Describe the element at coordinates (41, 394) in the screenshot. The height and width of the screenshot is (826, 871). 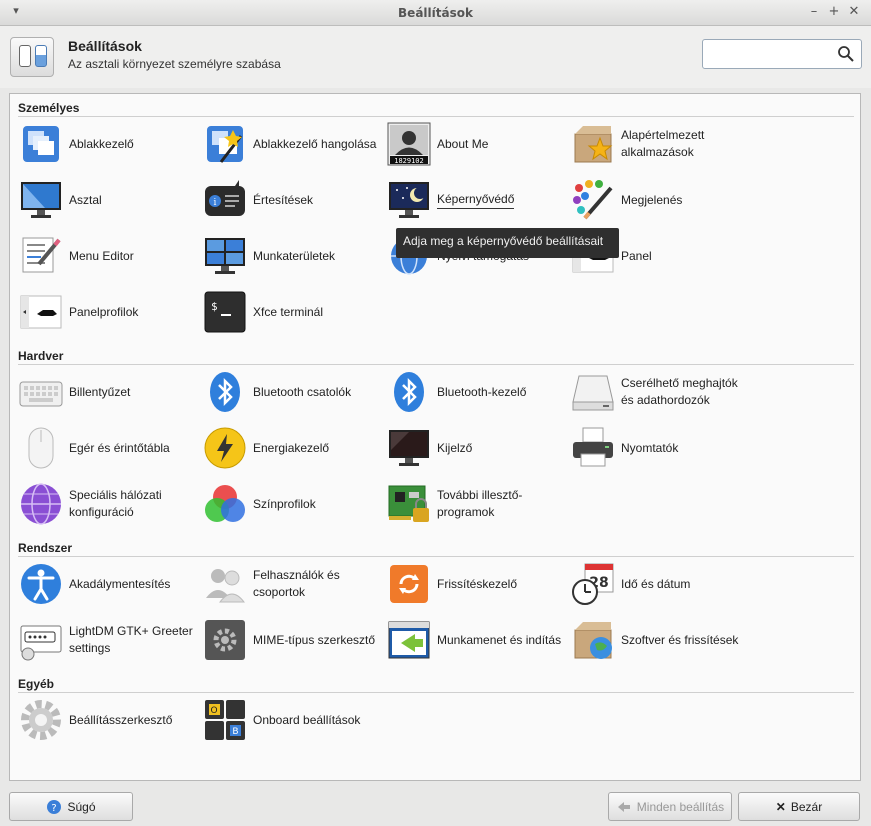
I see `keyboard-icon` at that location.